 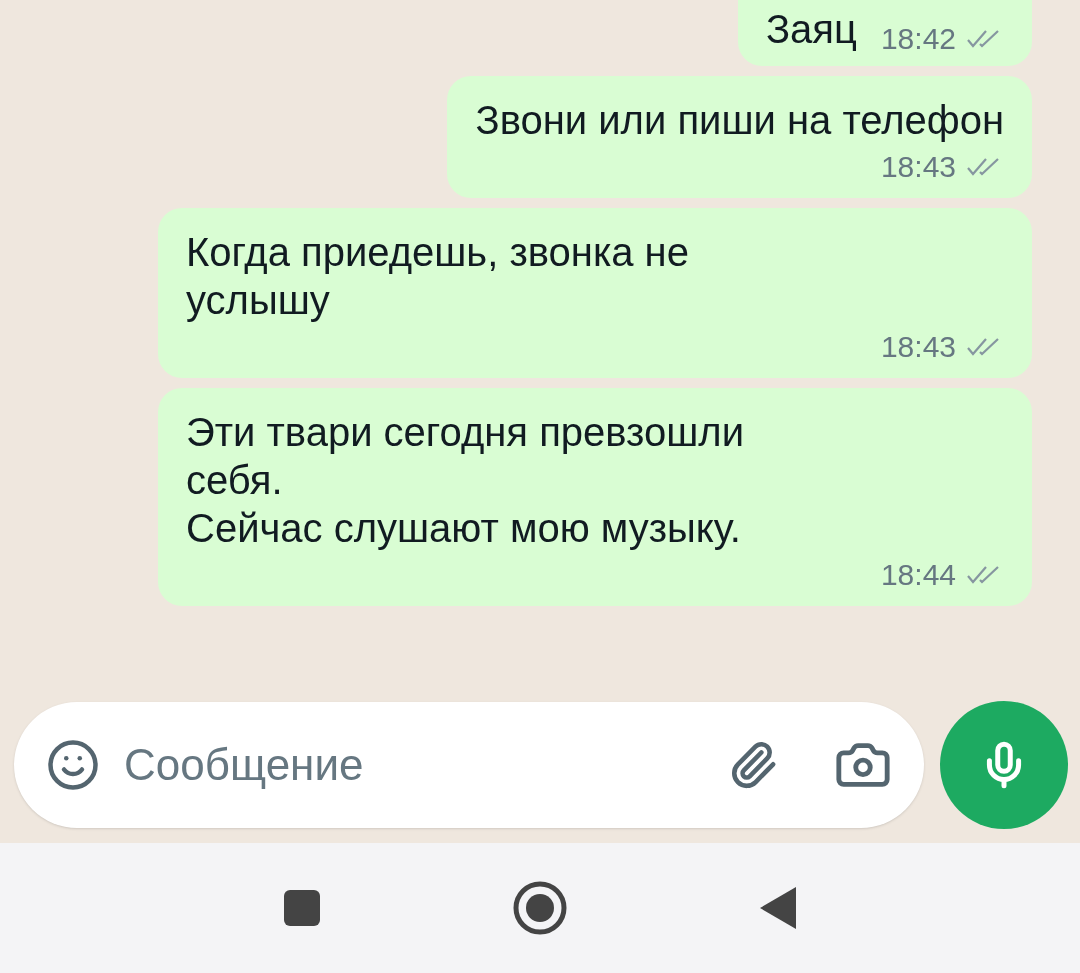 I want to click on message-input-field: Сообщение, so click(x=414, y=765).